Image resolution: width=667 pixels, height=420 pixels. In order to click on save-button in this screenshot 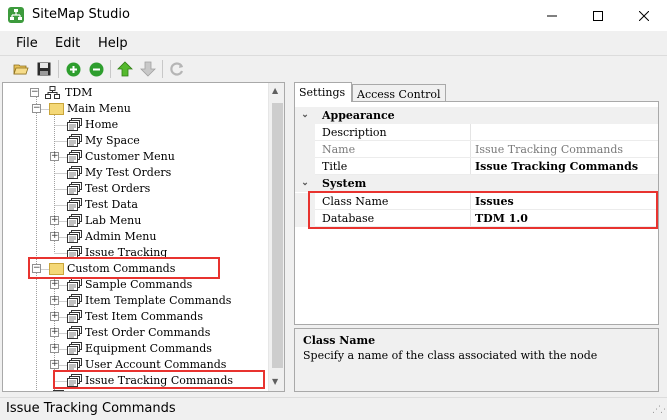, I will do `click(44, 69)`.